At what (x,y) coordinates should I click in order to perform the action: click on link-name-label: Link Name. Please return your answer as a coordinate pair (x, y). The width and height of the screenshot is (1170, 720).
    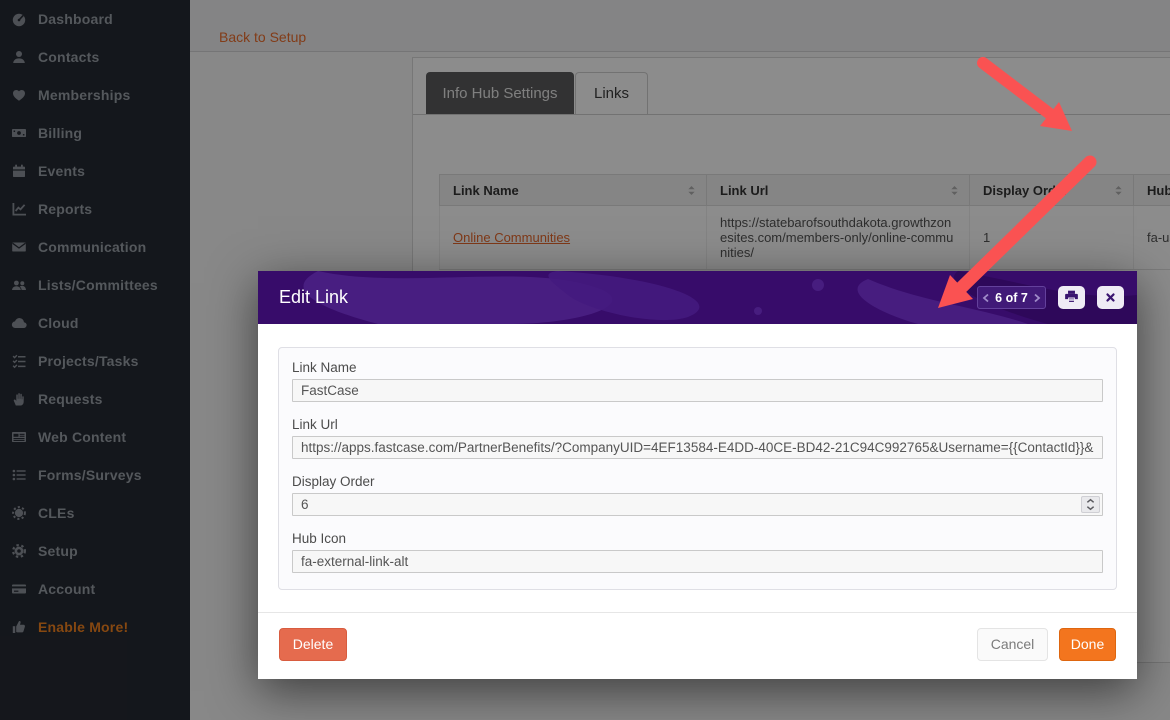
    Looking at the image, I should click on (324, 367).